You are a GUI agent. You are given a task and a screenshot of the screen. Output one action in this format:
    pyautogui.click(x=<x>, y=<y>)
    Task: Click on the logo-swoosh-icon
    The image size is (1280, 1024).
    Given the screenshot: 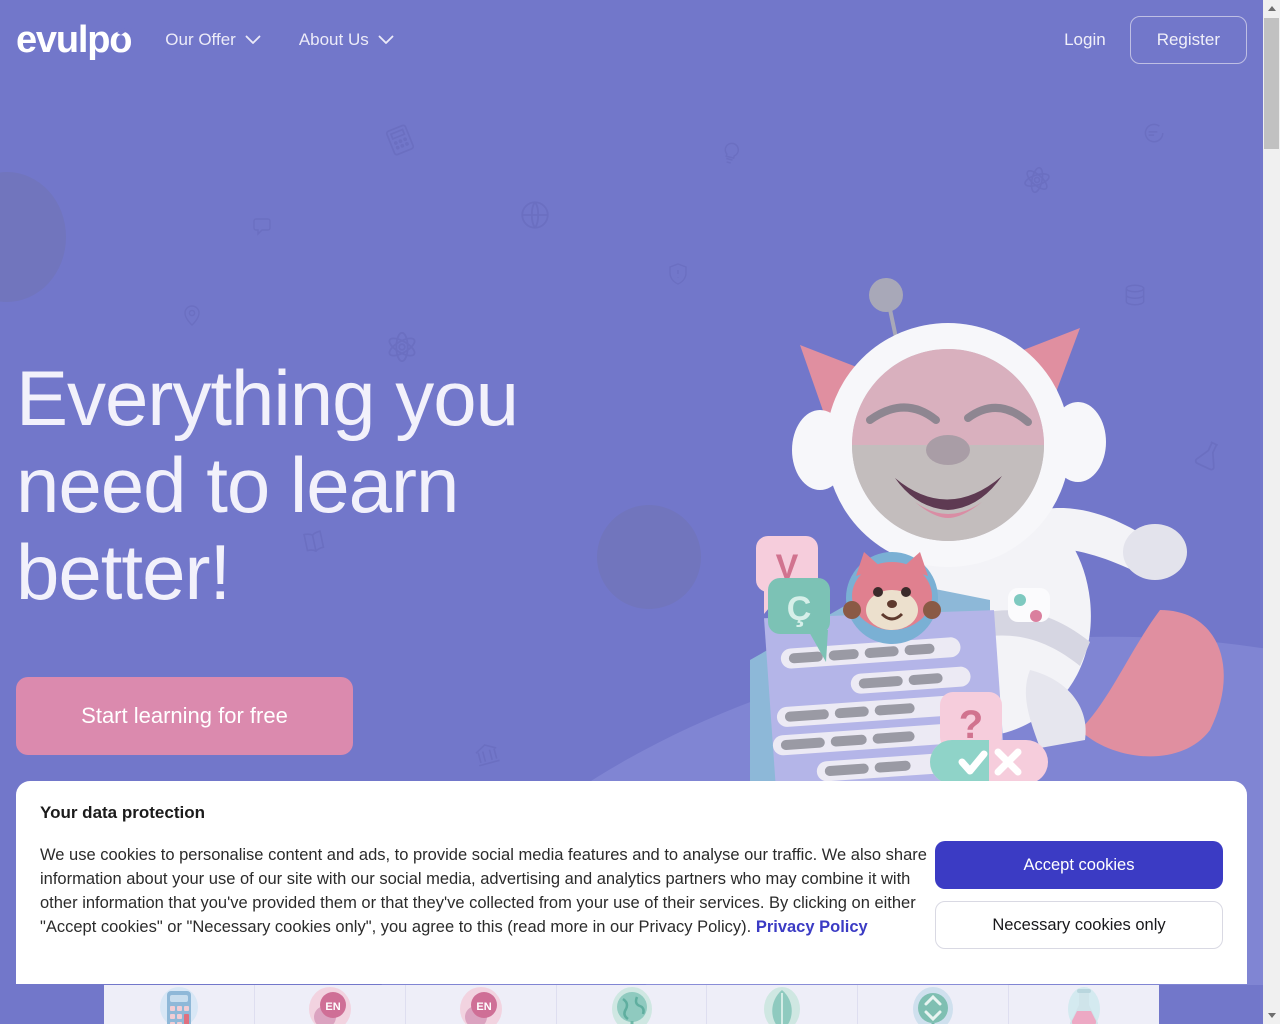 What is the action you would take?
    pyautogui.click(x=125, y=40)
    